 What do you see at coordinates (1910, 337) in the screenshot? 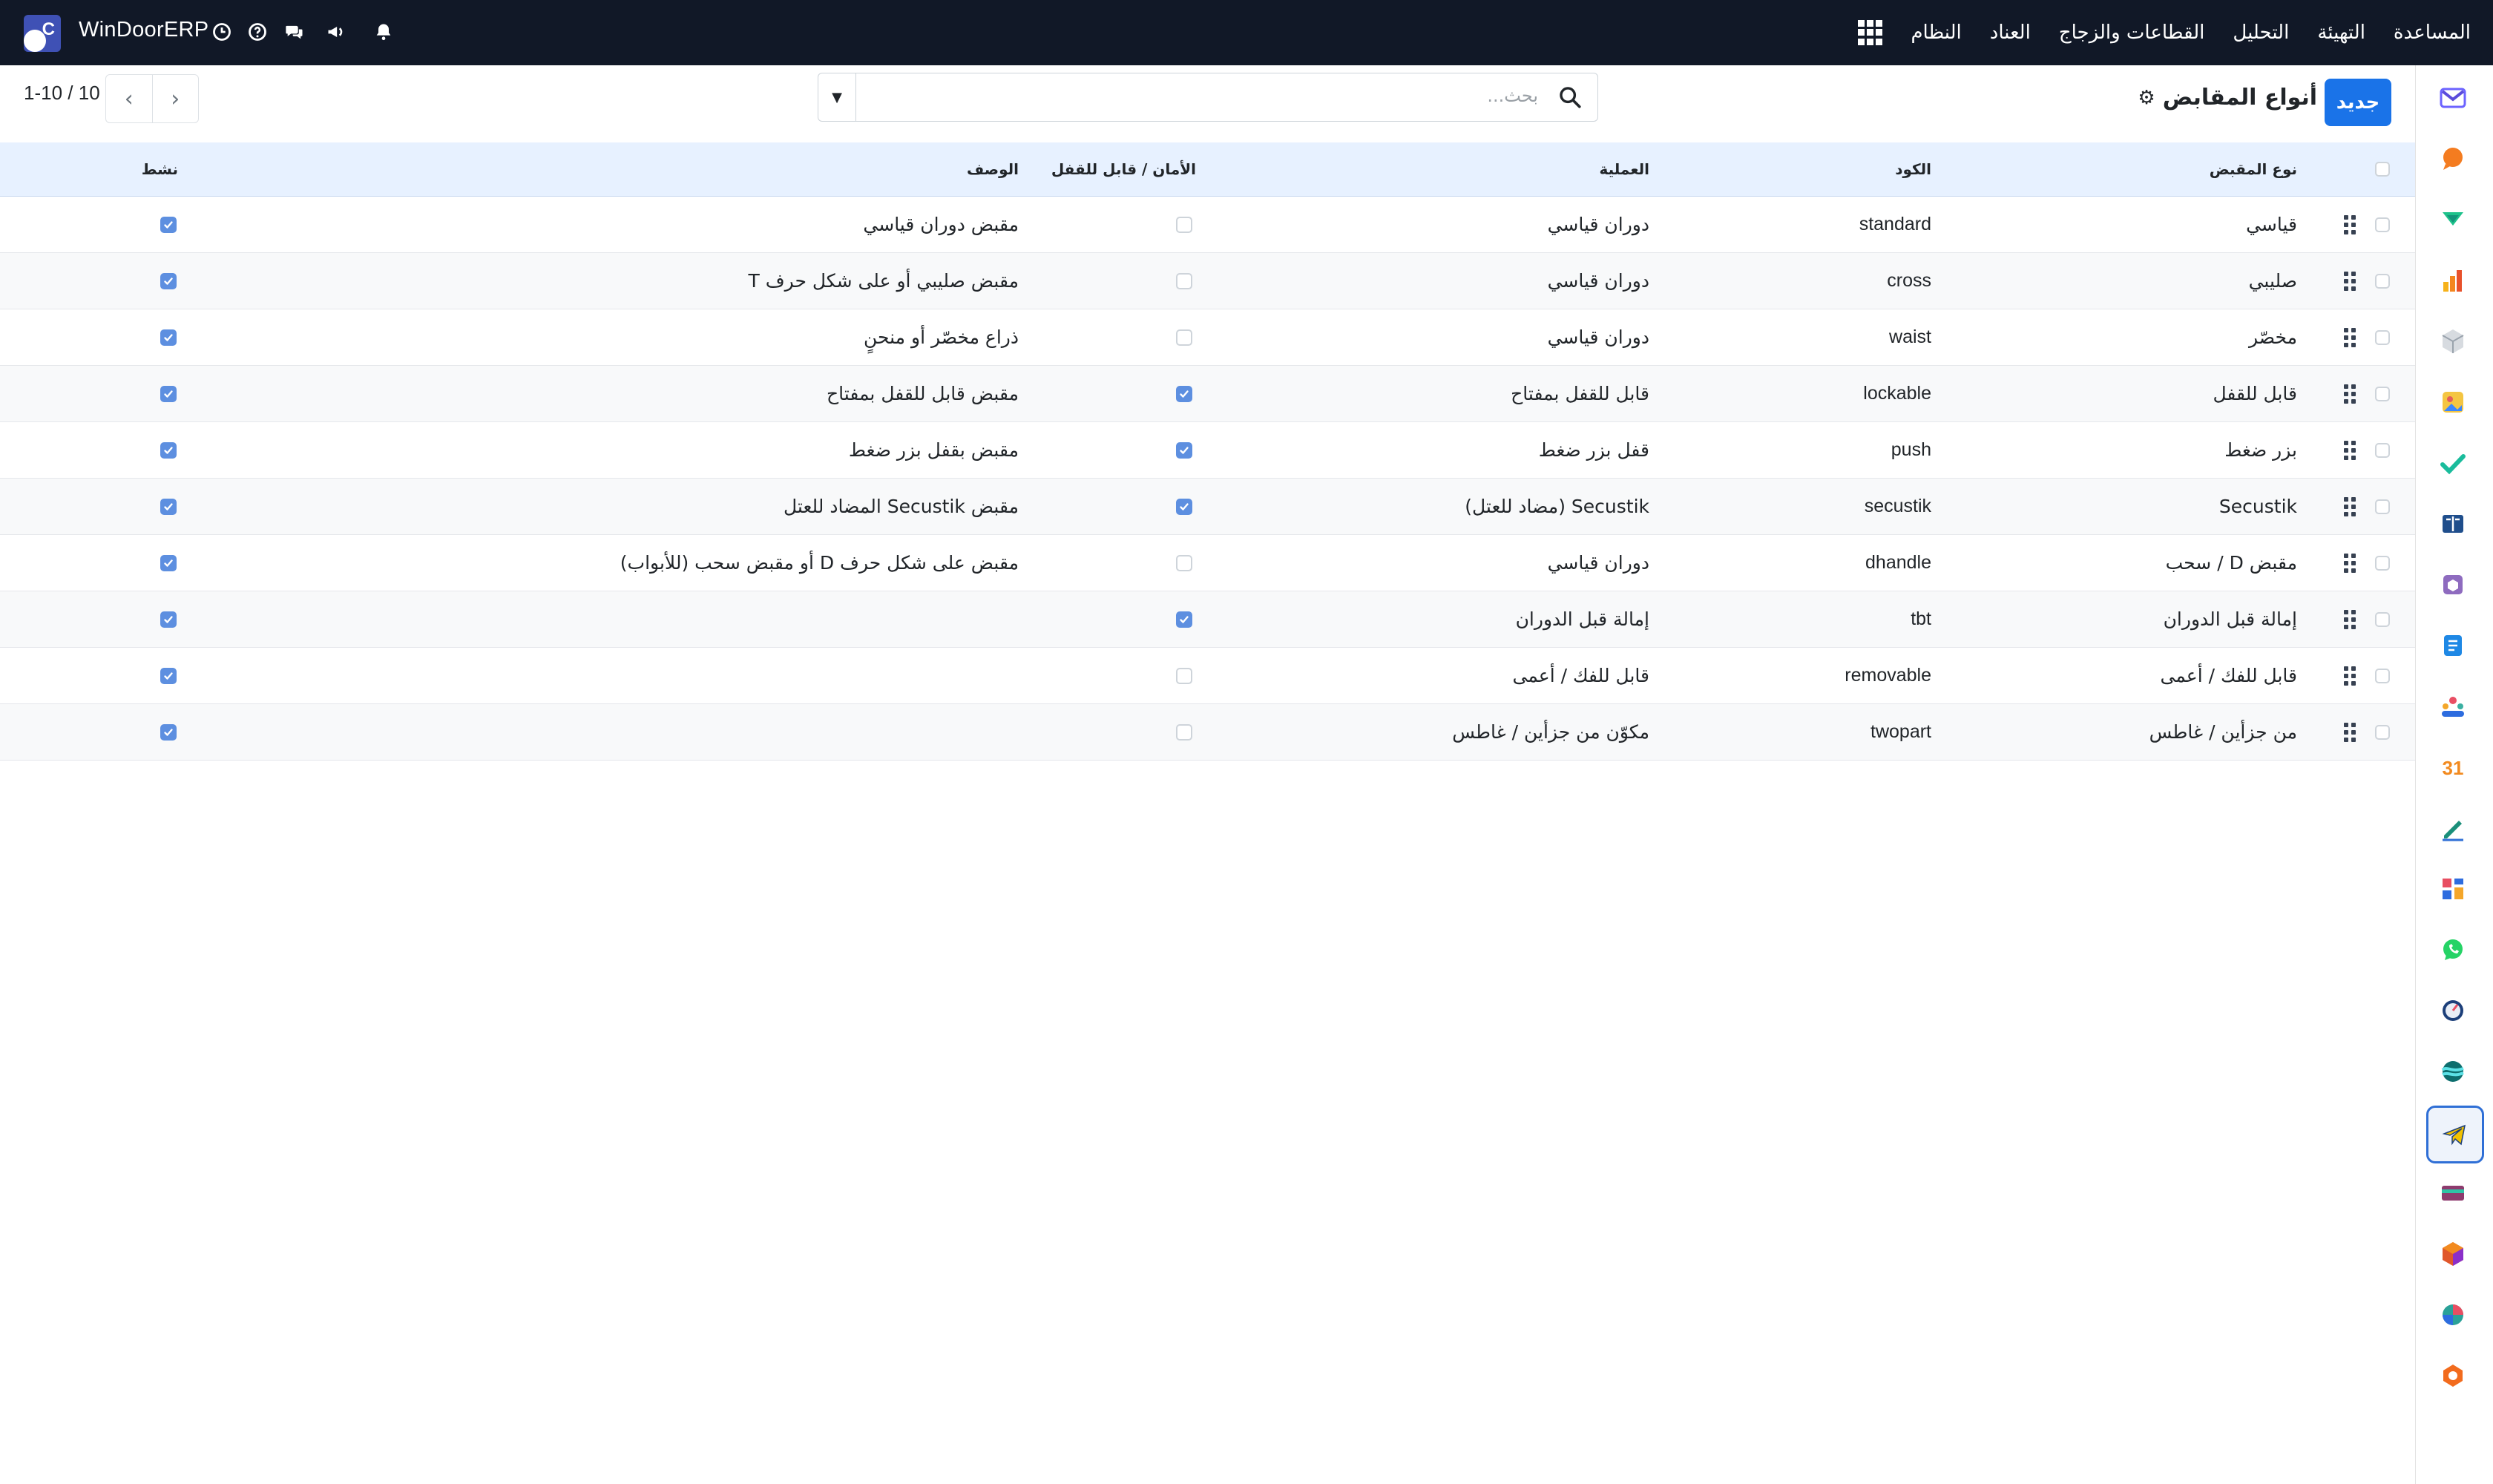
I see `cell-code: waist` at bounding box center [1910, 337].